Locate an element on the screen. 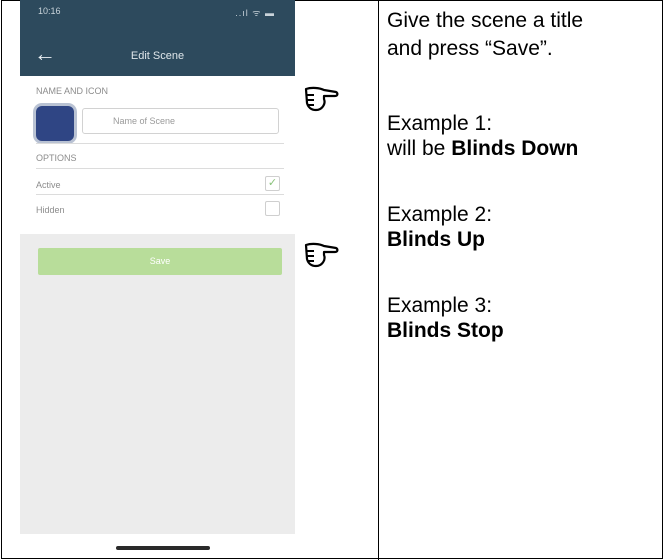  option-hidden-label: Hidden is located at coordinates (50, 210).